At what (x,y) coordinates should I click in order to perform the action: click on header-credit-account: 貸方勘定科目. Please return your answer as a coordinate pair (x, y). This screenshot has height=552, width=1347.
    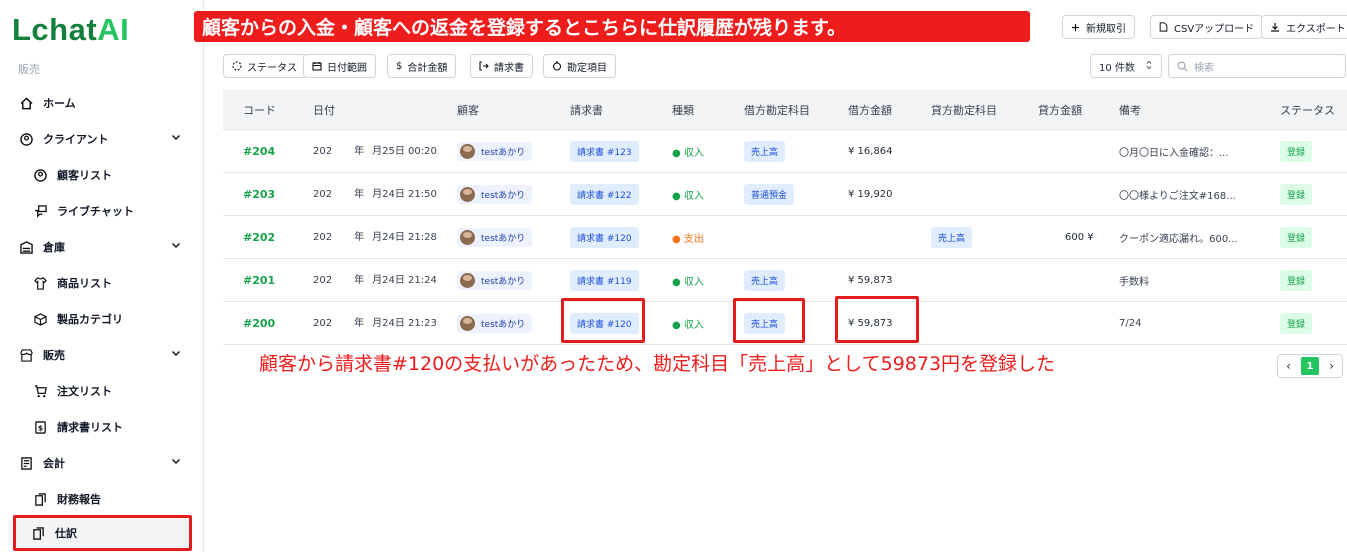
    Looking at the image, I should click on (964, 110).